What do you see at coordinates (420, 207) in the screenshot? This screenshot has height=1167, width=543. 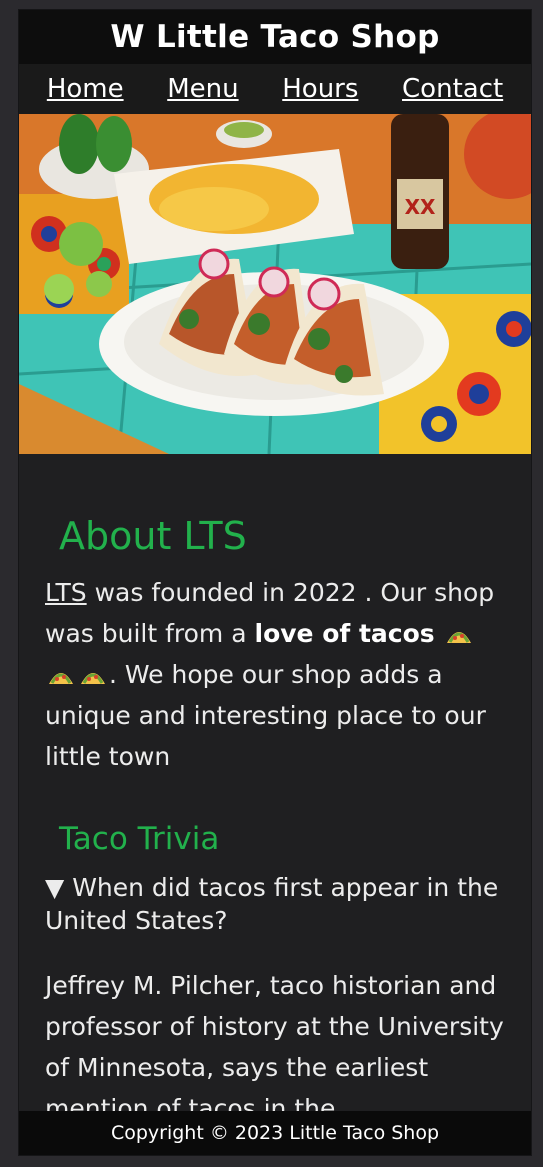 I see `svg-text: XX` at bounding box center [420, 207].